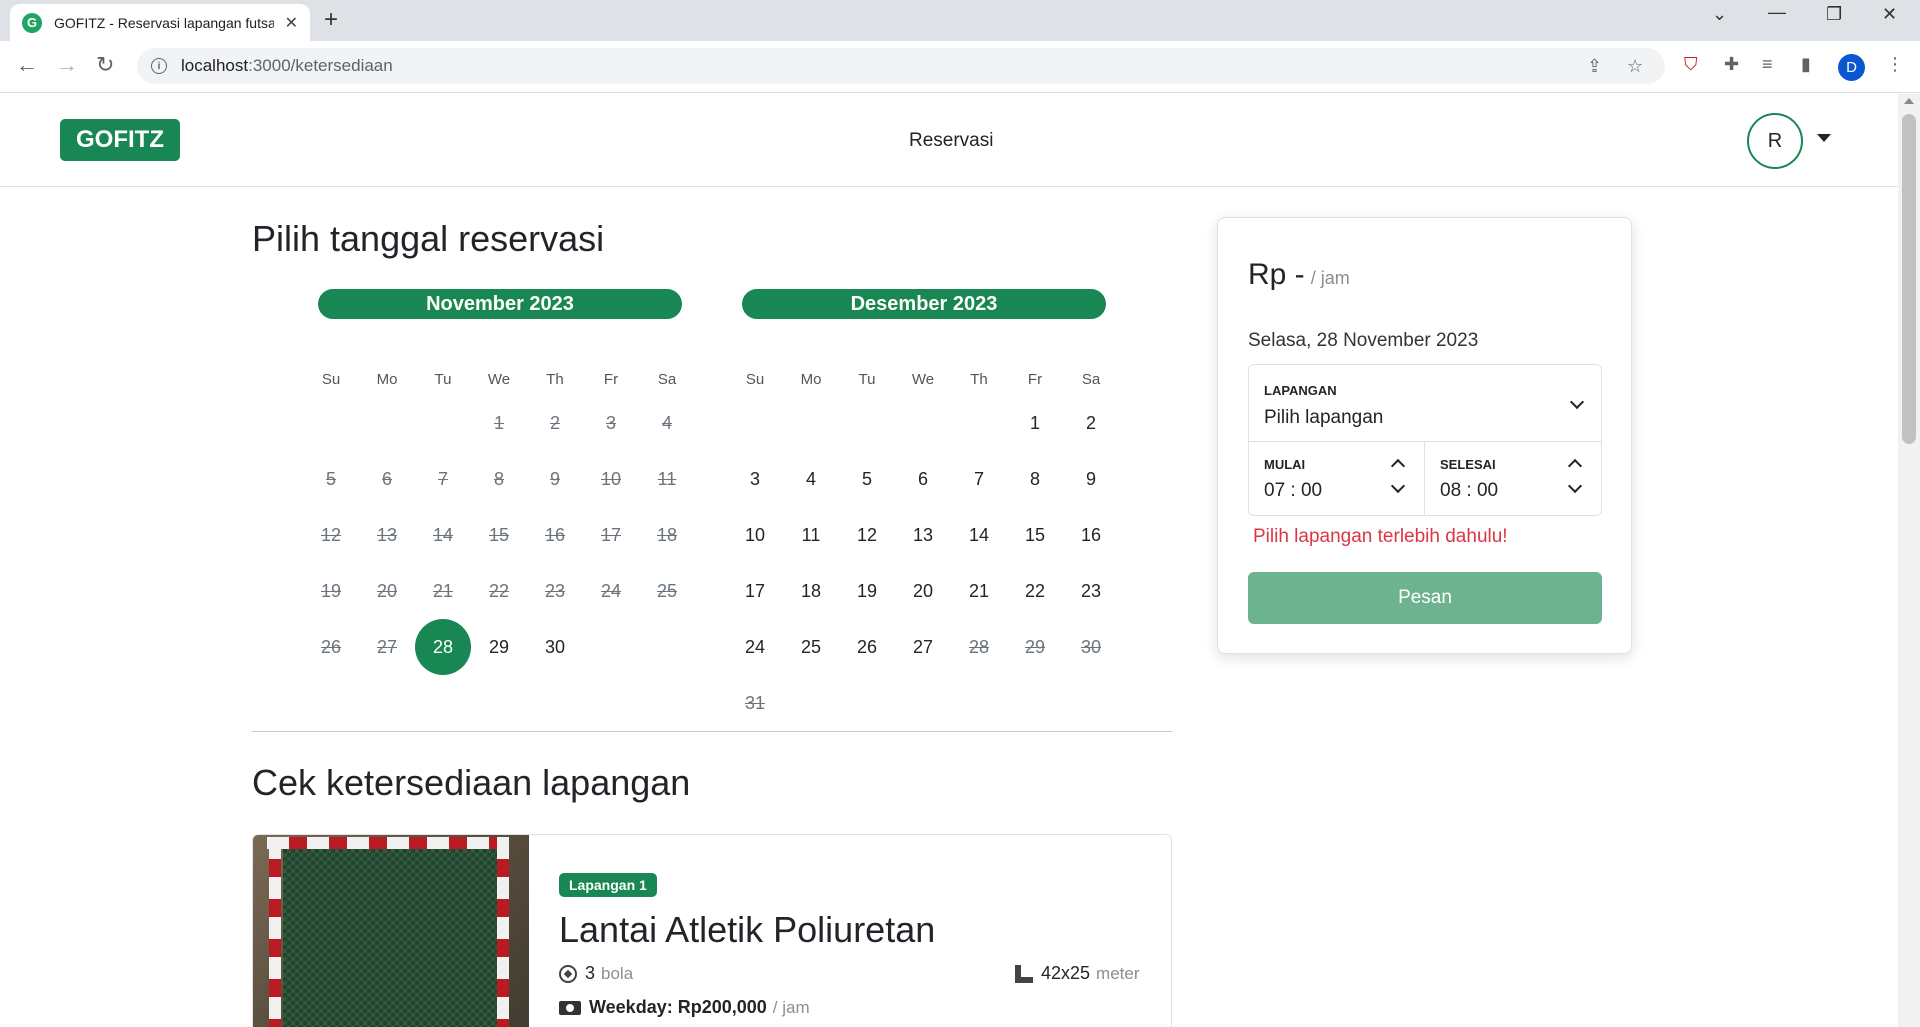 The width and height of the screenshot is (1920, 1027). Describe the element at coordinates (1851, 67) in the screenshot. I see `browser-profile-avatar: D` at that location.